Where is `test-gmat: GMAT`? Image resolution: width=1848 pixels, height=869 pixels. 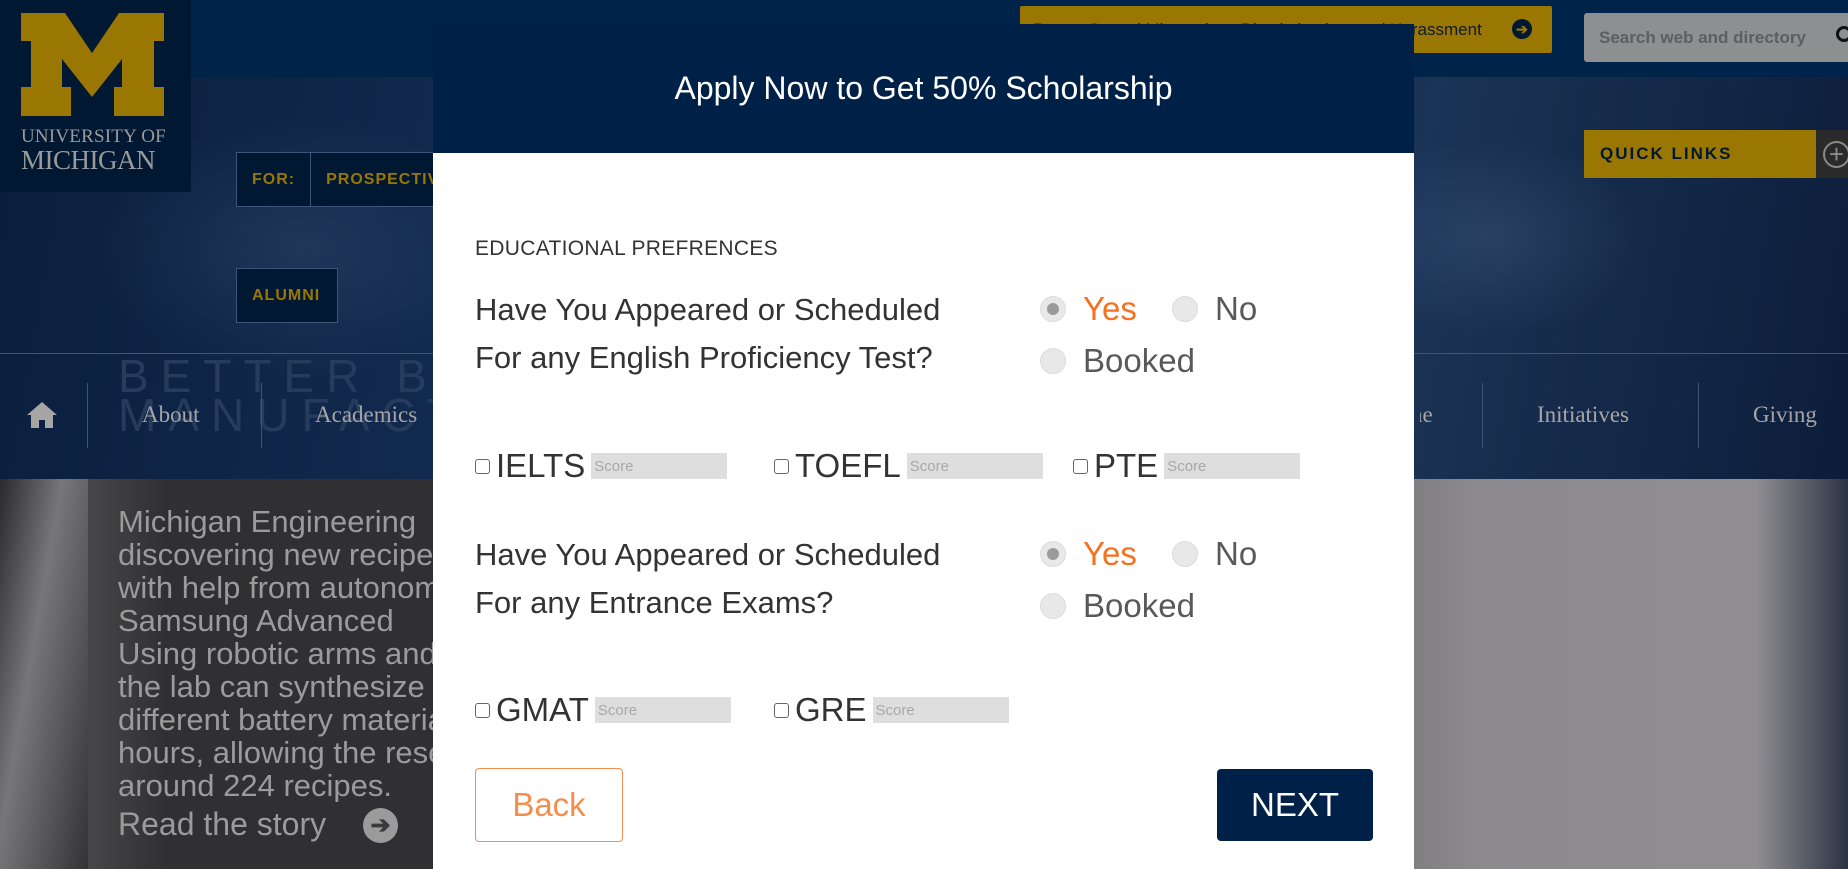 test-gmat: GMAT is located at coordinates (624, 710).